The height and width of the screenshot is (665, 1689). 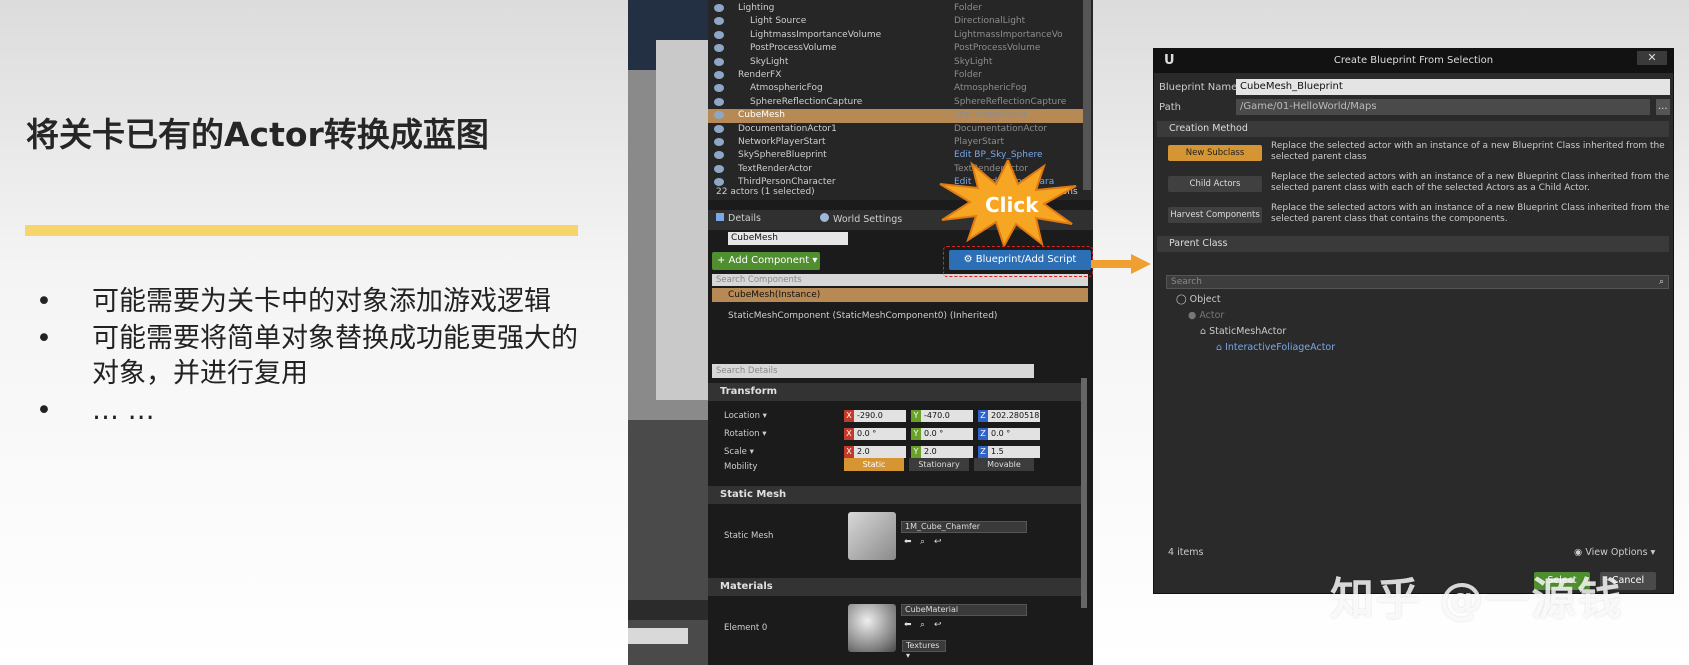 I want to click on actor-type: Folder, so click(x=968, y=8).